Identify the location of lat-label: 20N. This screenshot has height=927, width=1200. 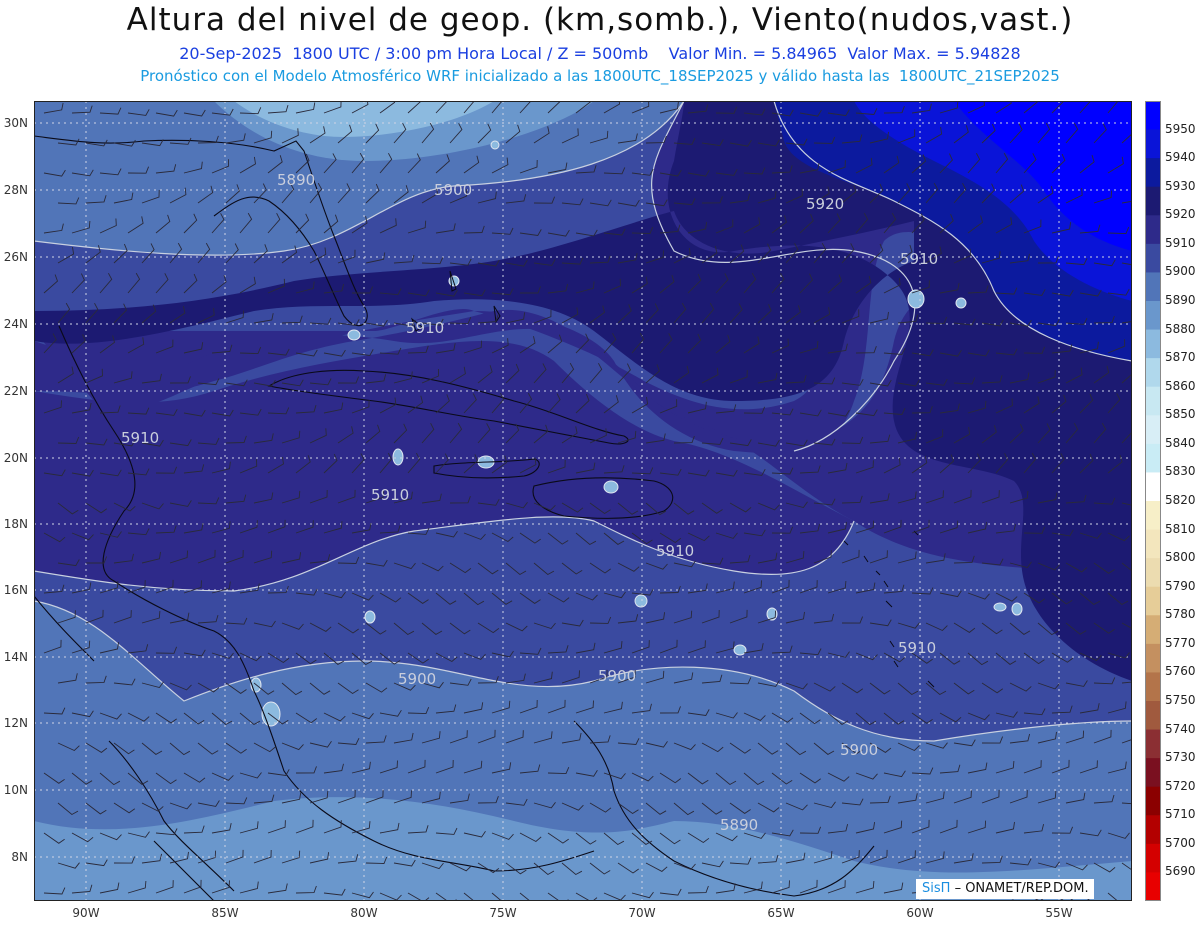
(15, 458).